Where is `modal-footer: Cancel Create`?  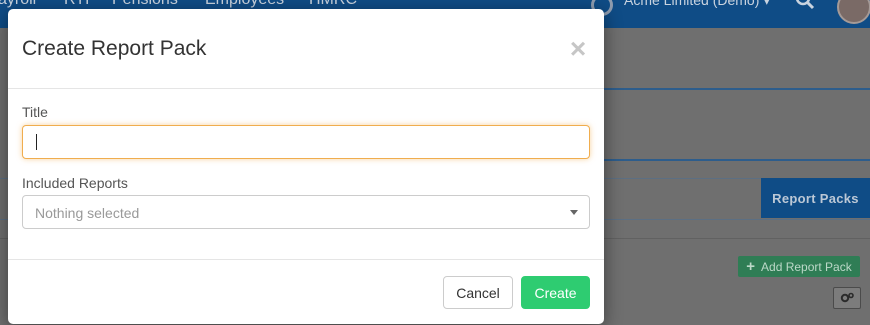 modal-footer: Cancel Create is located at coordinates (306, 292).